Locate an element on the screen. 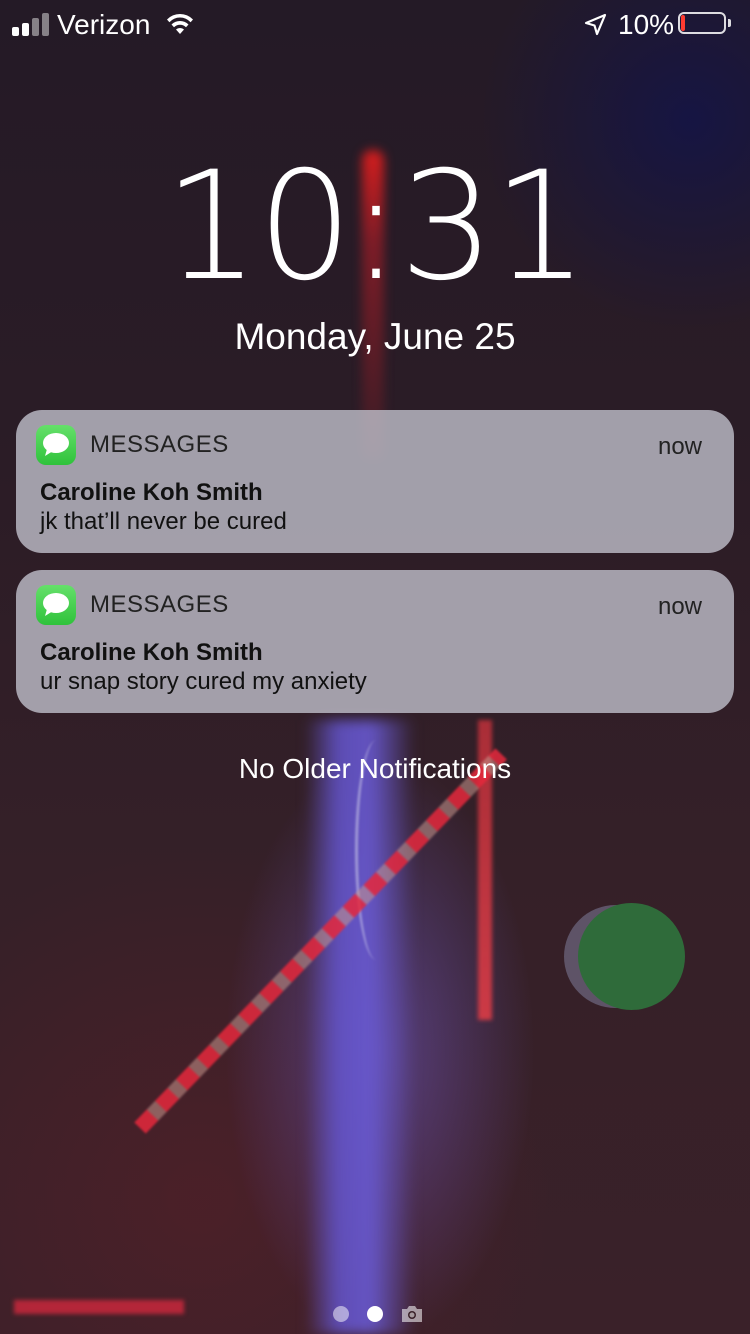 The width and height of the screenshot is (750, 1334). notification-message: ur snap story cured my anxiety is located at coordinates (203, 681).